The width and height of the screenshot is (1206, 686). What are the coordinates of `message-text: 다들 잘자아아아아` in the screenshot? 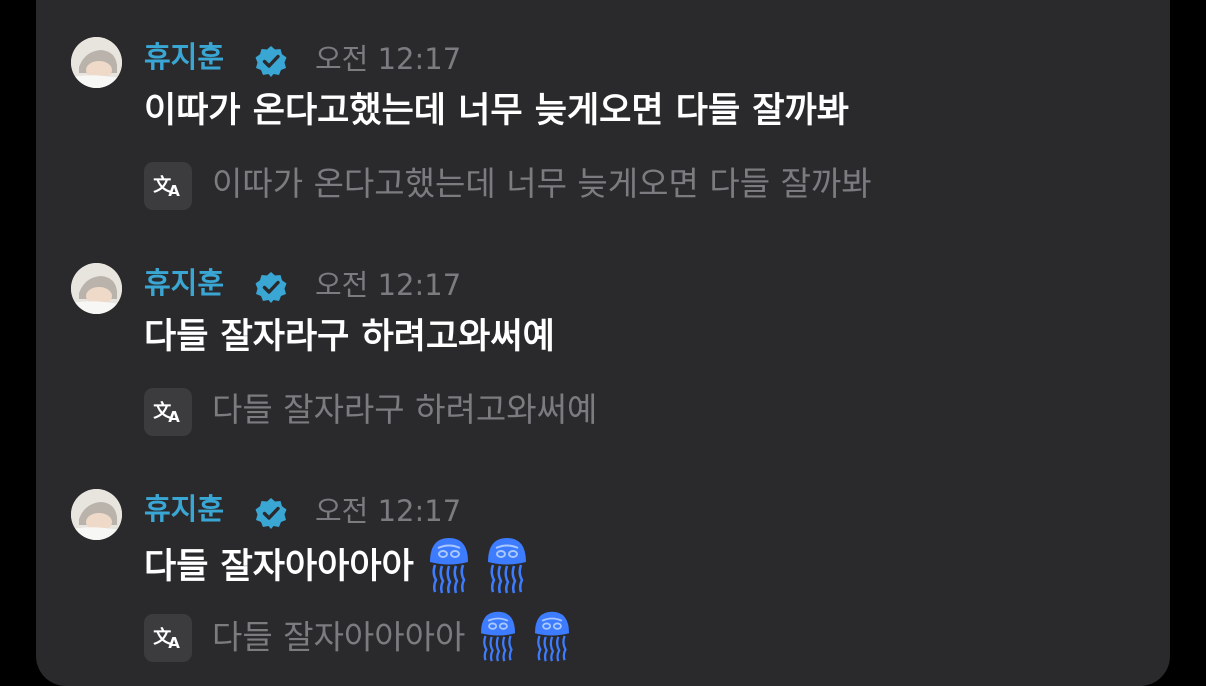 It's located at (279, 567).